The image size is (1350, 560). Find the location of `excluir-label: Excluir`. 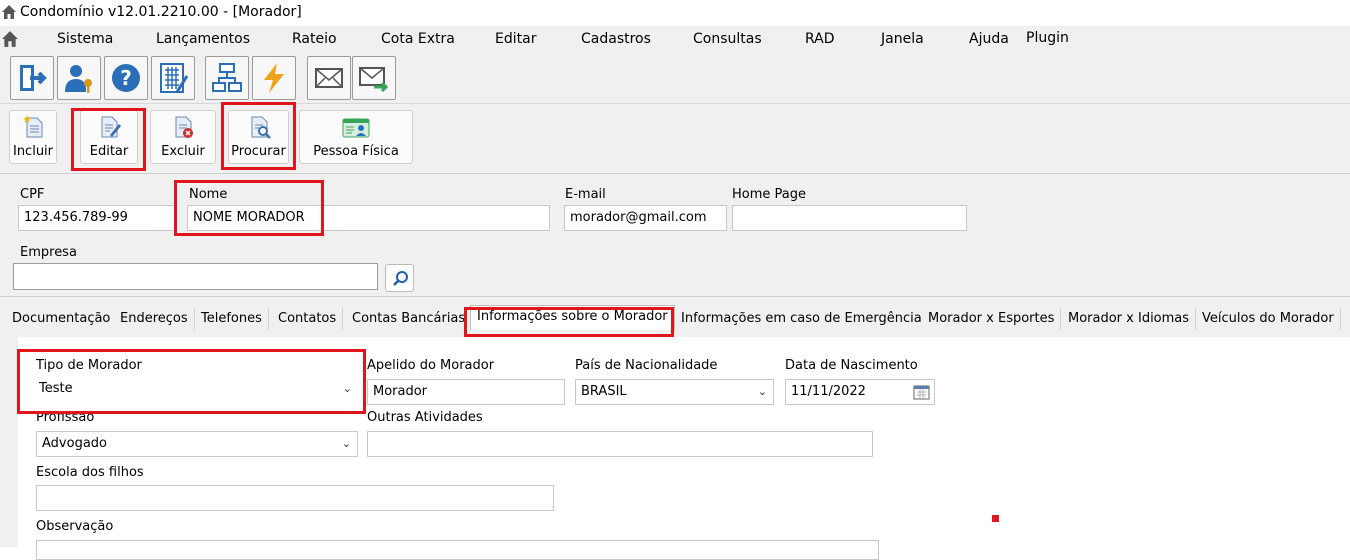

excluir-label: Excluir is located at coordinates (183, 151).